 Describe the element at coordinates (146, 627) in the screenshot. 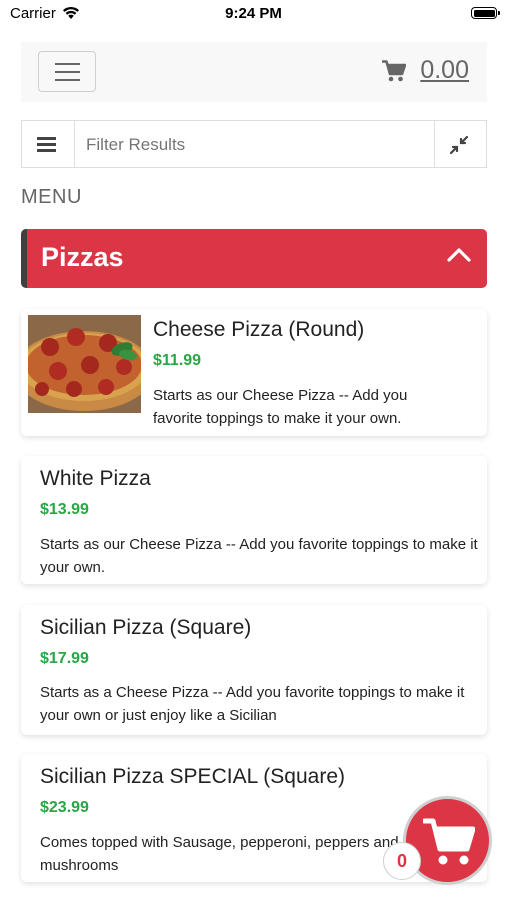

I see `item-name: Sicilian Pizza (Square)` at that location.